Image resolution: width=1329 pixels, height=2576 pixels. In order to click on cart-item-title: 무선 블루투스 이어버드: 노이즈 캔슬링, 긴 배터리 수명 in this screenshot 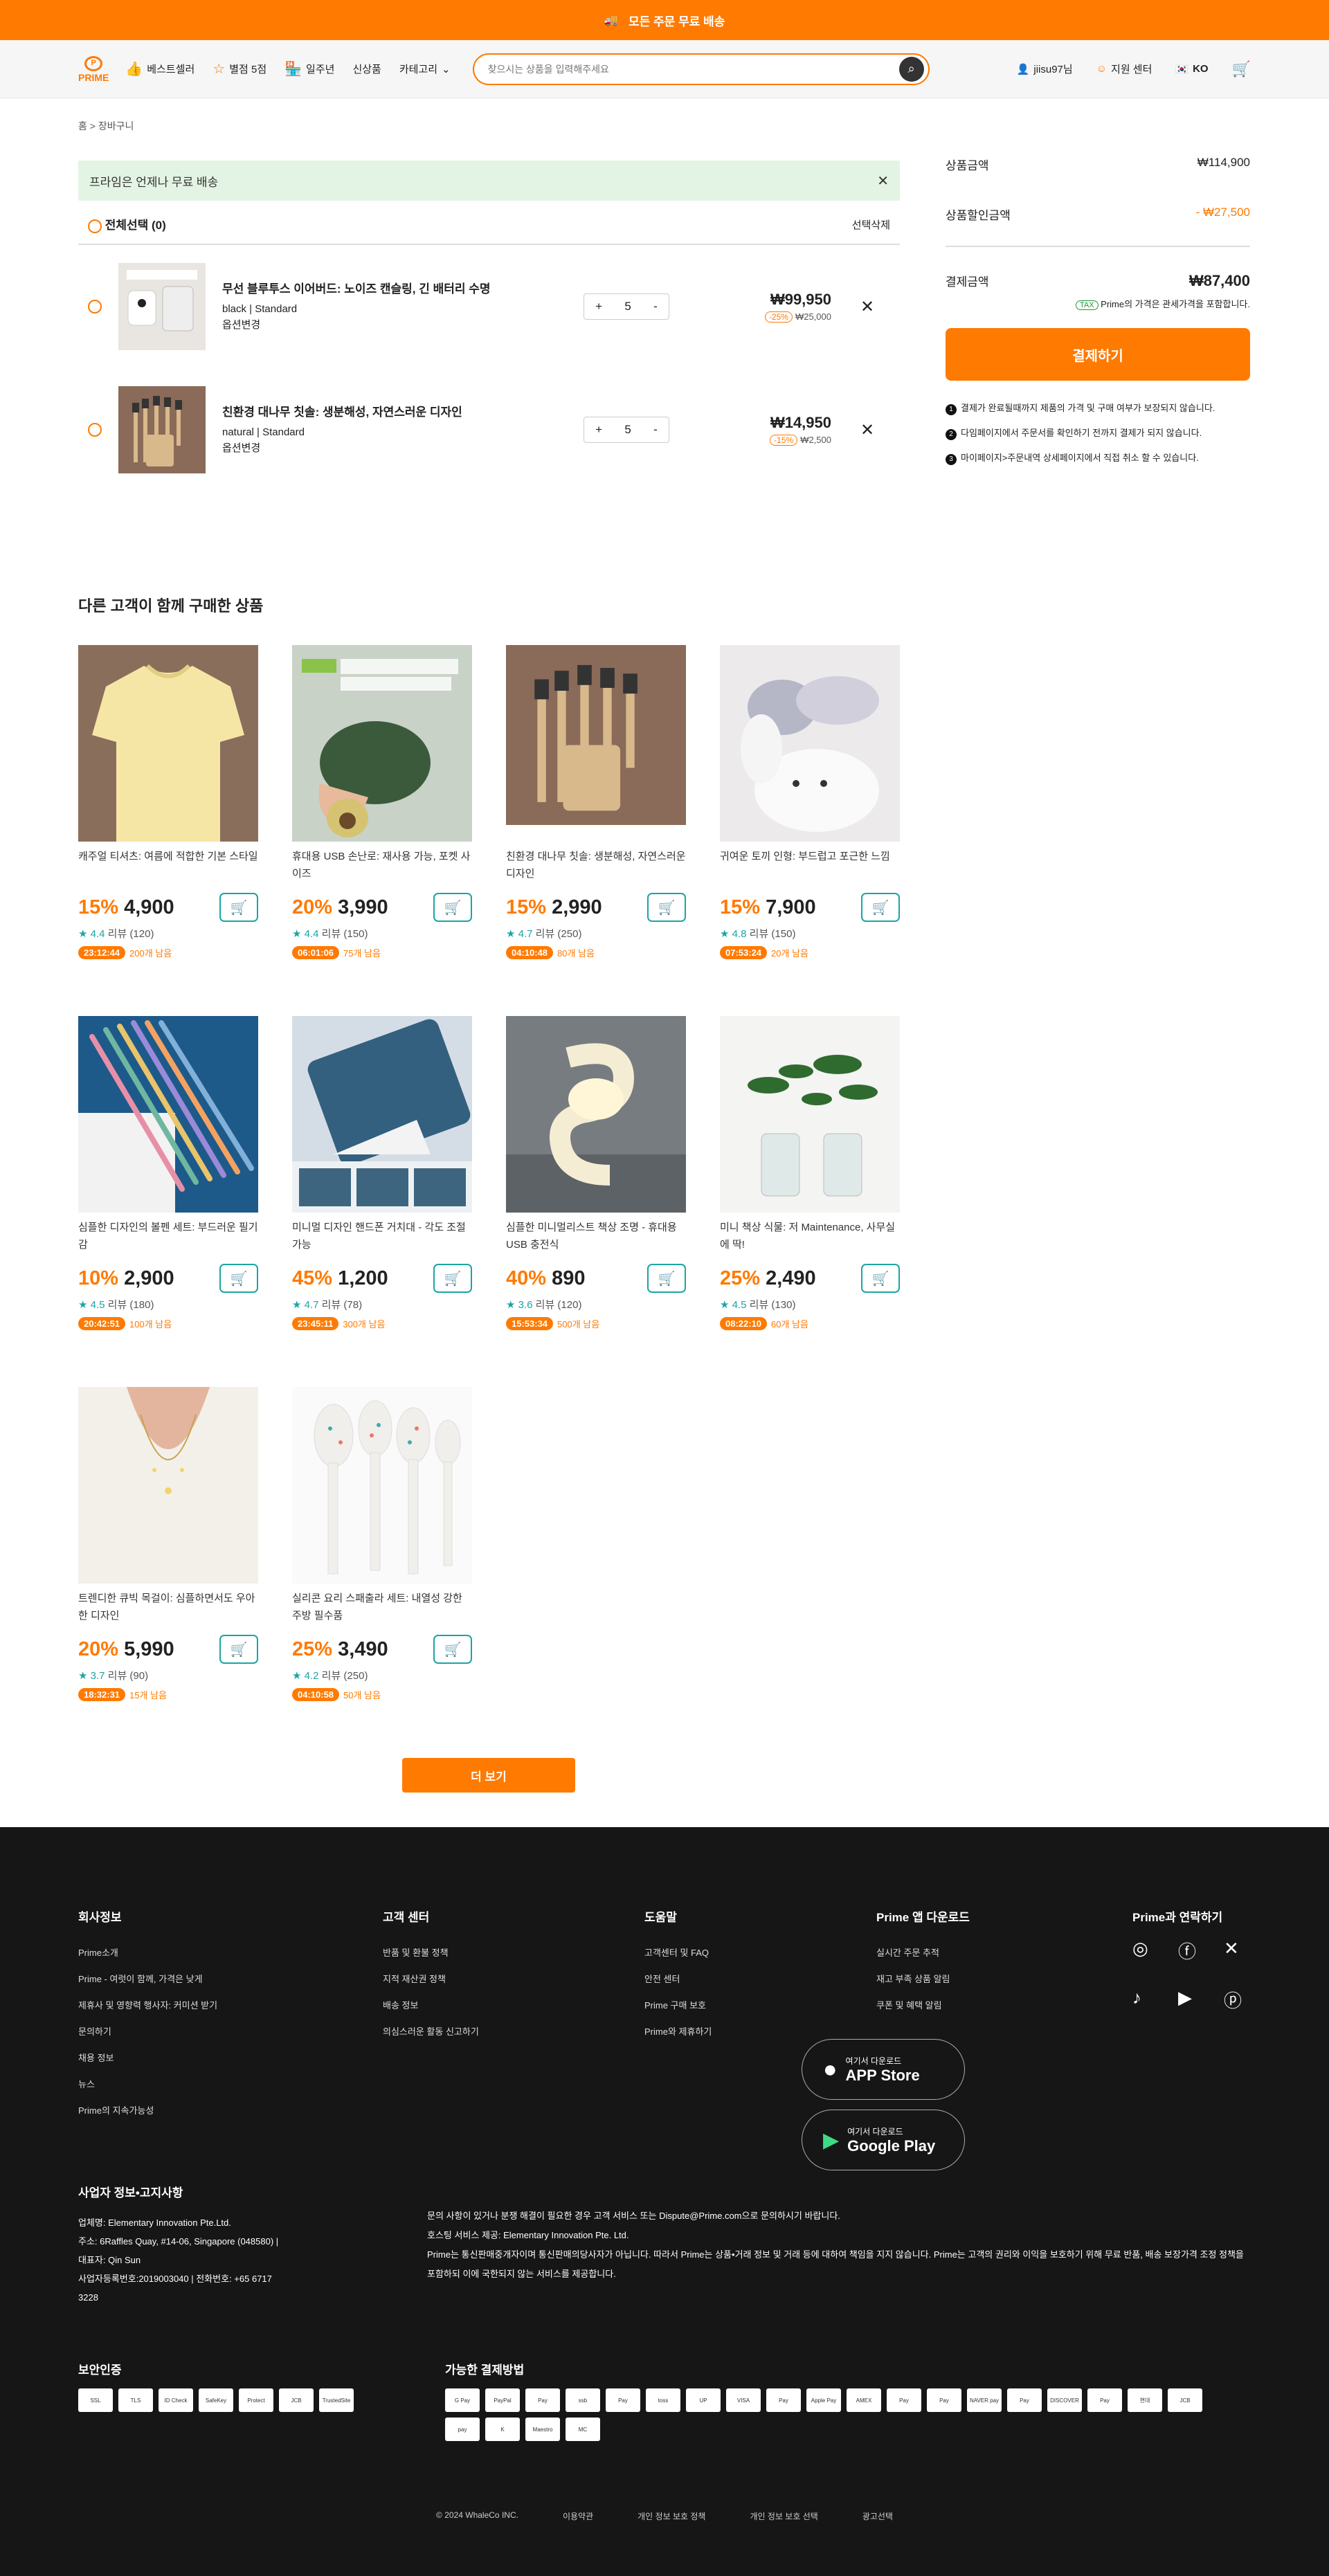, I will do `click(367, 289)`.